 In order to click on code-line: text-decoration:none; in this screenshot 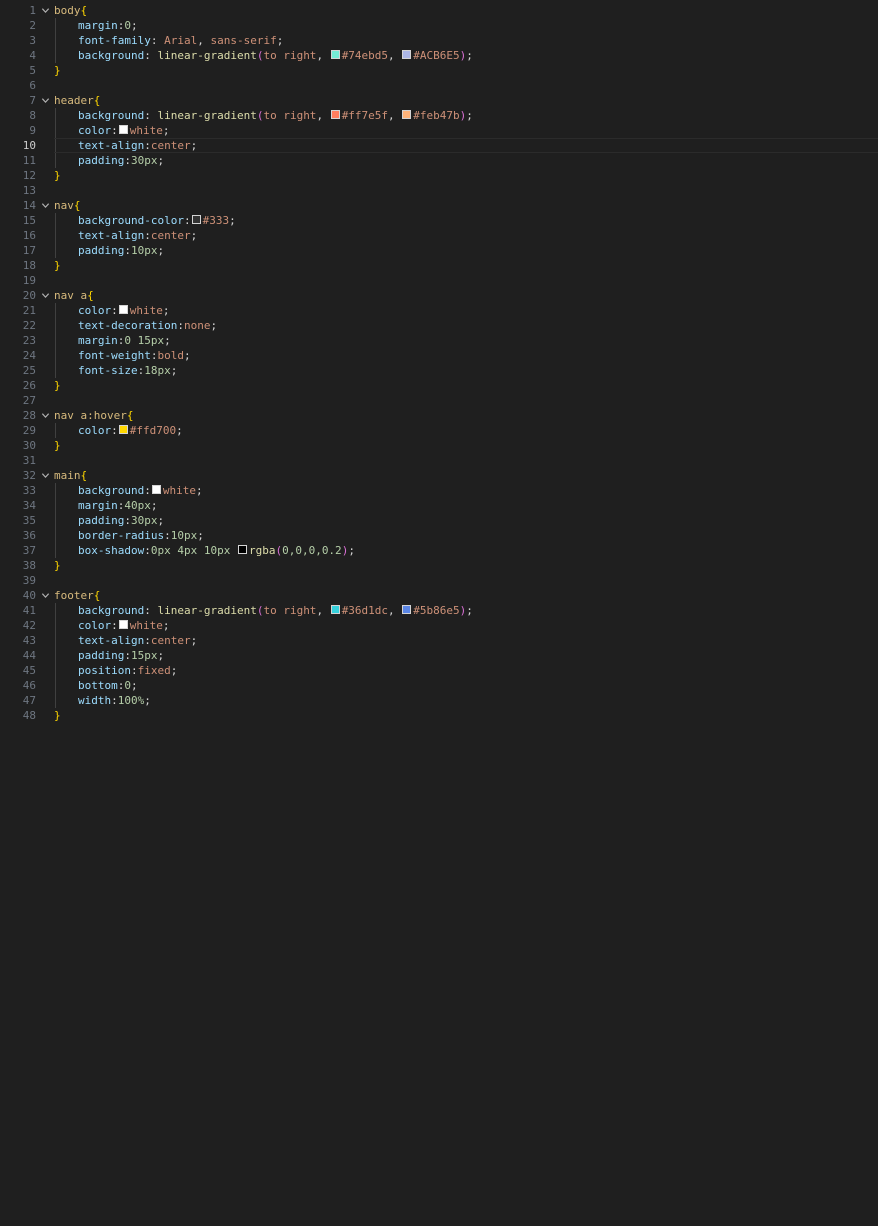, I will do `click(466, 325)`.